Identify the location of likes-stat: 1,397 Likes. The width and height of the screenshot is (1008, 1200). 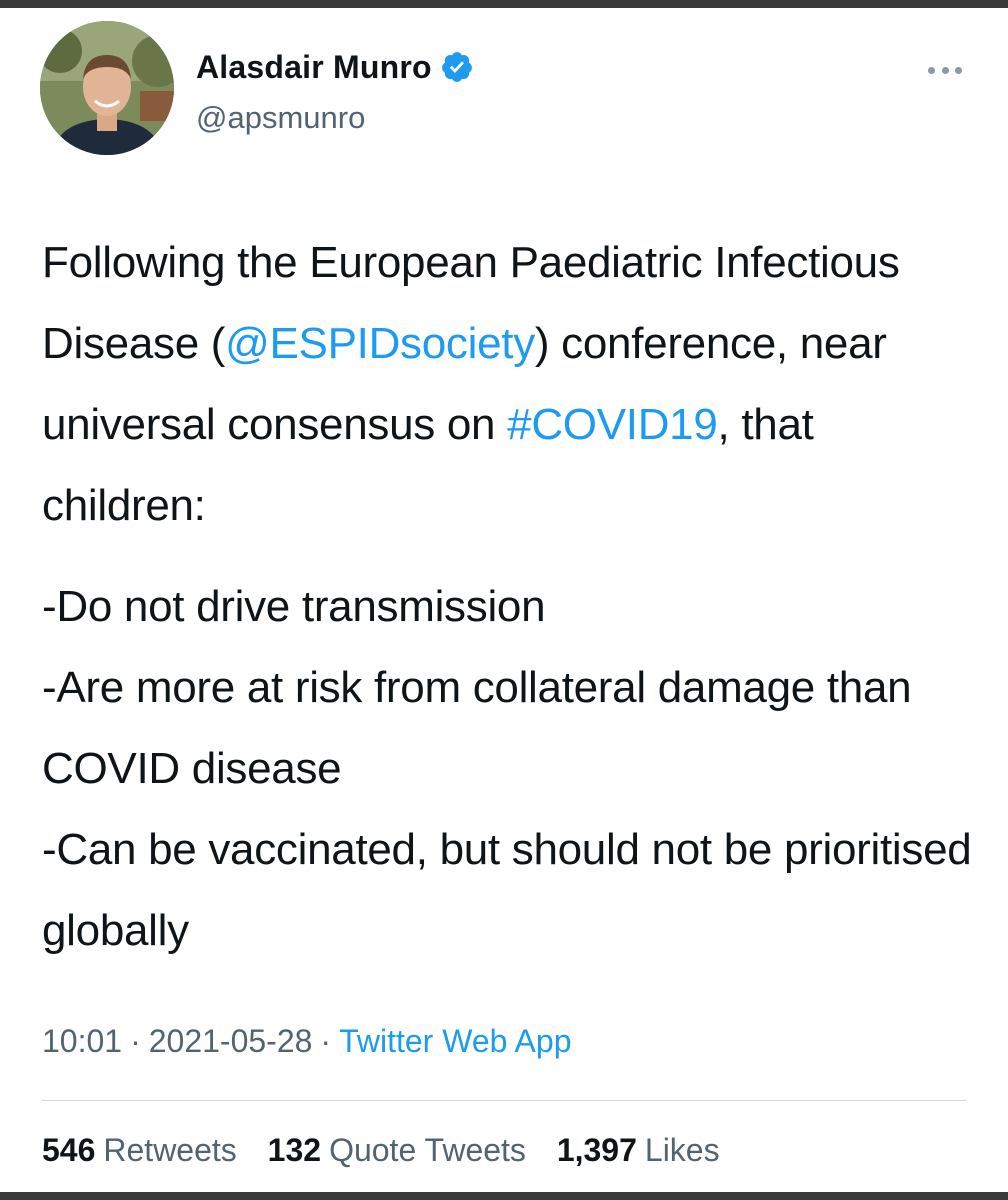
(638, 1150).